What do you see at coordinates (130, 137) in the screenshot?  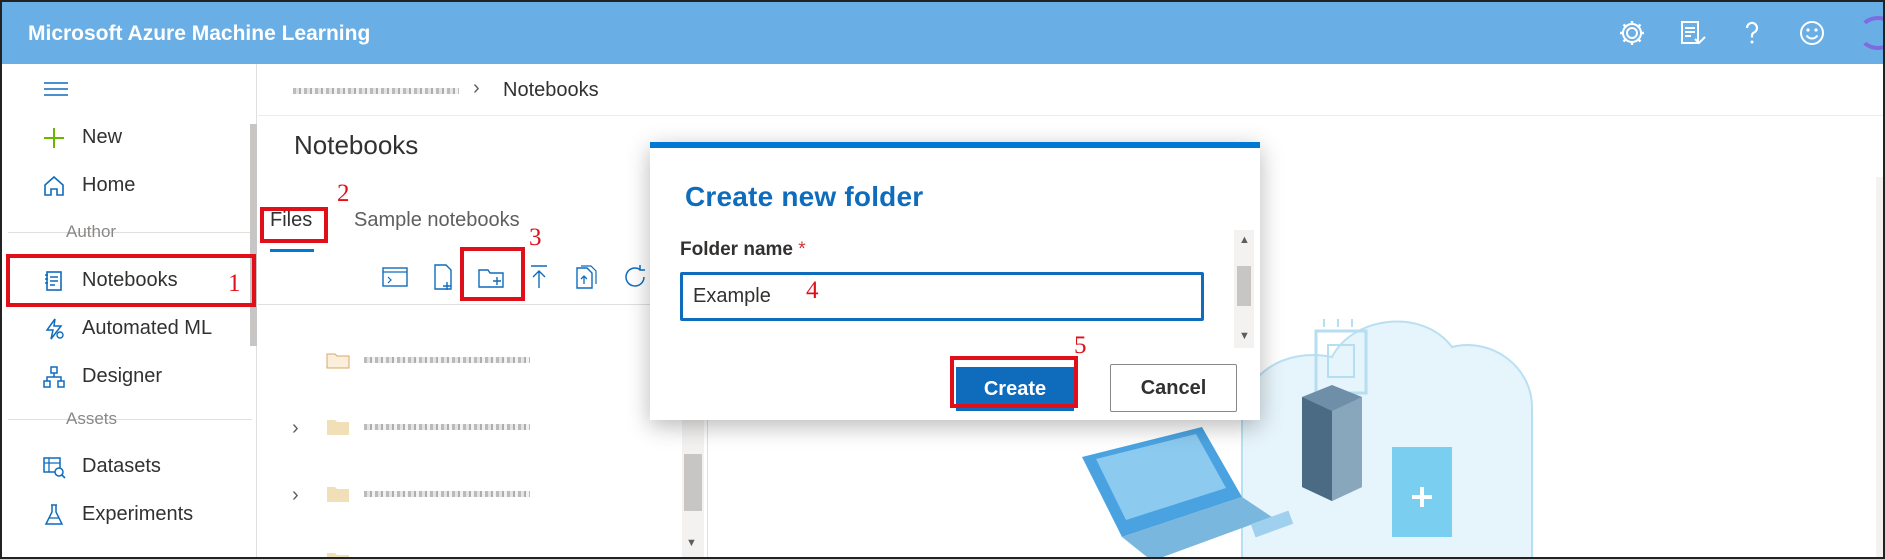 I see `sidebar-item-new: New` at bounding box center [130, 137].